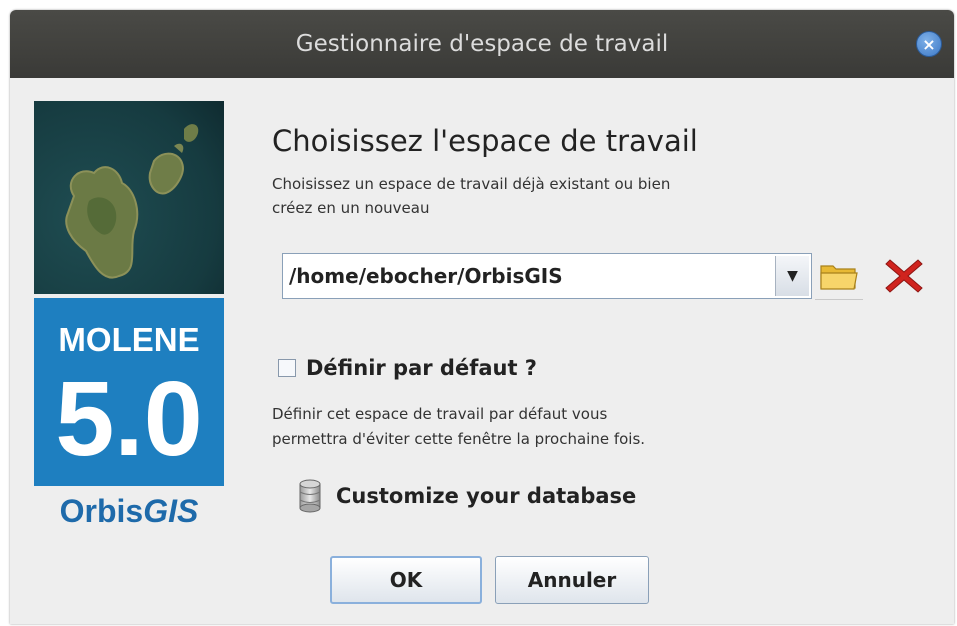 This screenshot has width=957, height=626. What do you see at coordinates (572, 580) in the screenshot?
I see `cancel-button: Annuler` at bounding box center [572, 580].